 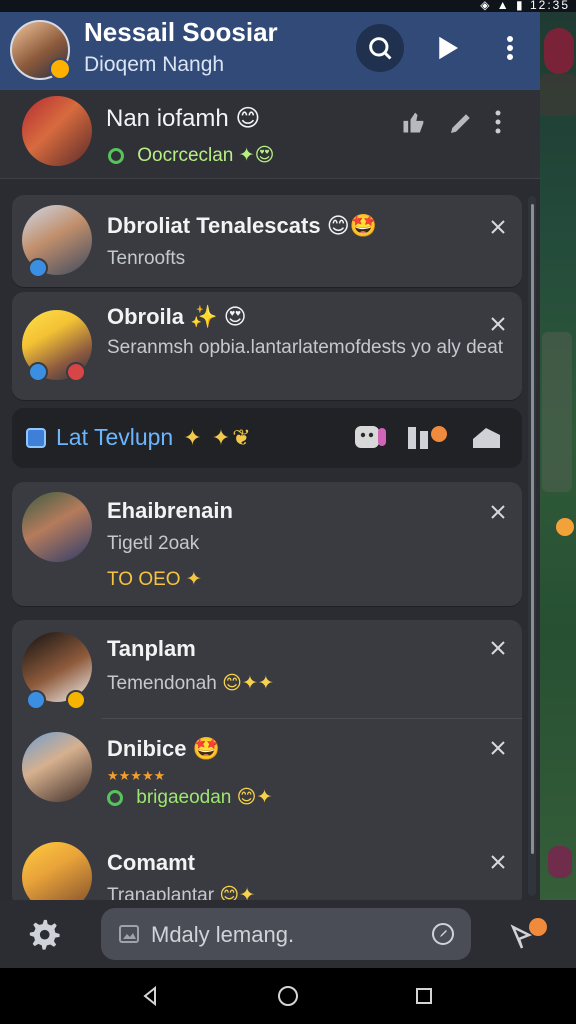 I want to click on edit-icon, so click(x=461, y=123).